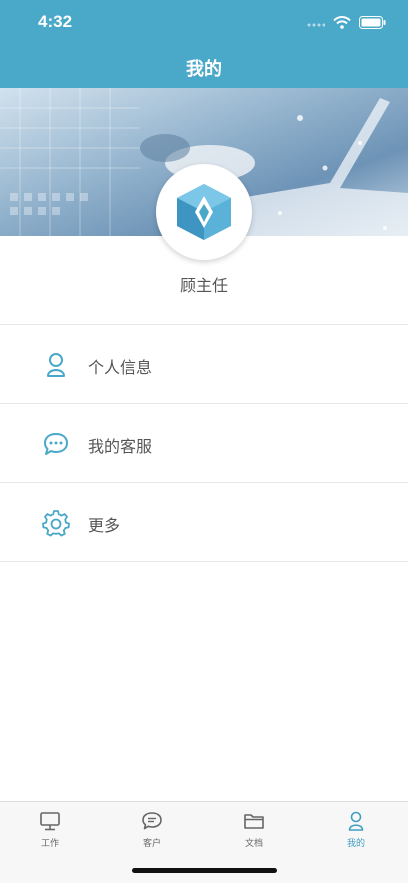 This screenshot has width=408, height=883. Describe the element at coordinates (104, 526) in the screenshot. I see `menu-item-label: 更多` at that location.